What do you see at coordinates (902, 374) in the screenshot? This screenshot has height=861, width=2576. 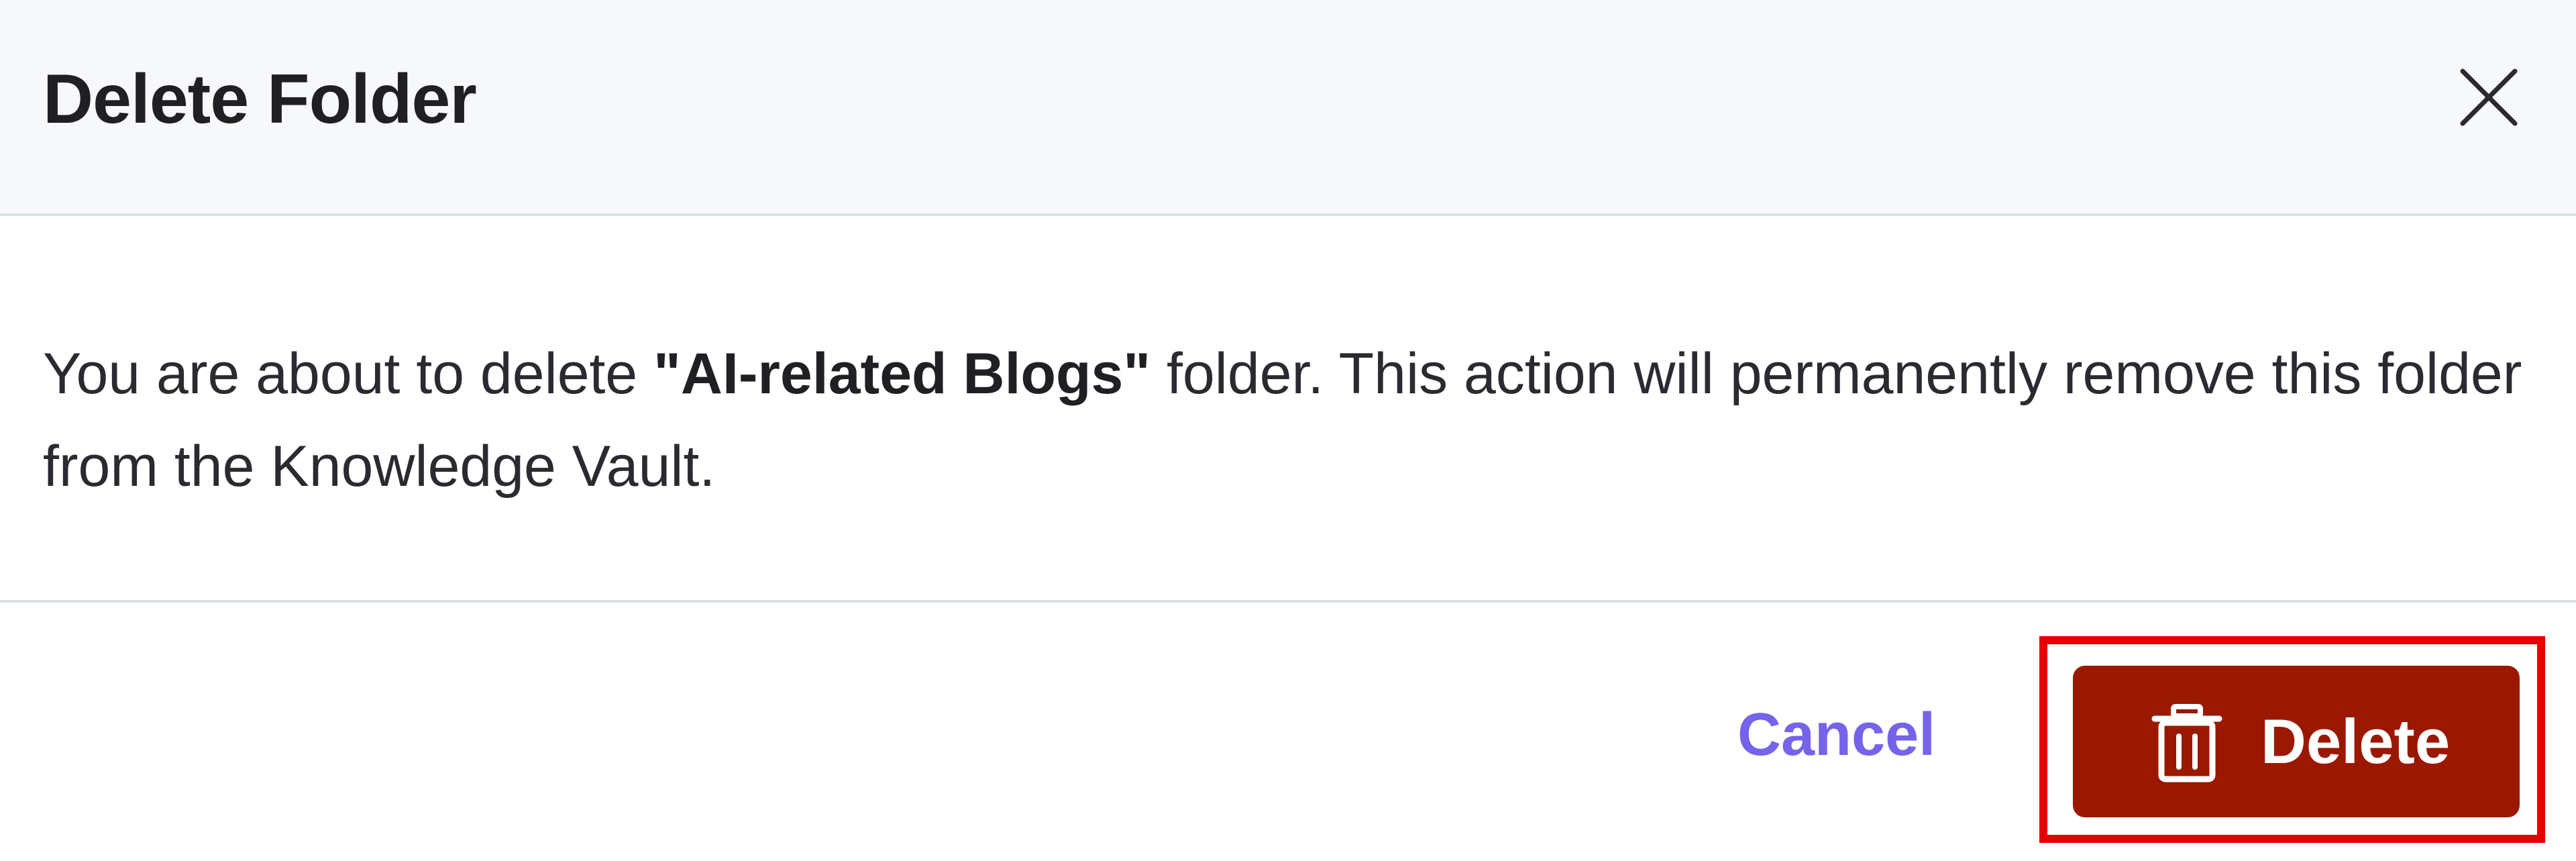 I see `folder-name: "AI-related Blogs"` at bounding box center [902, 374].